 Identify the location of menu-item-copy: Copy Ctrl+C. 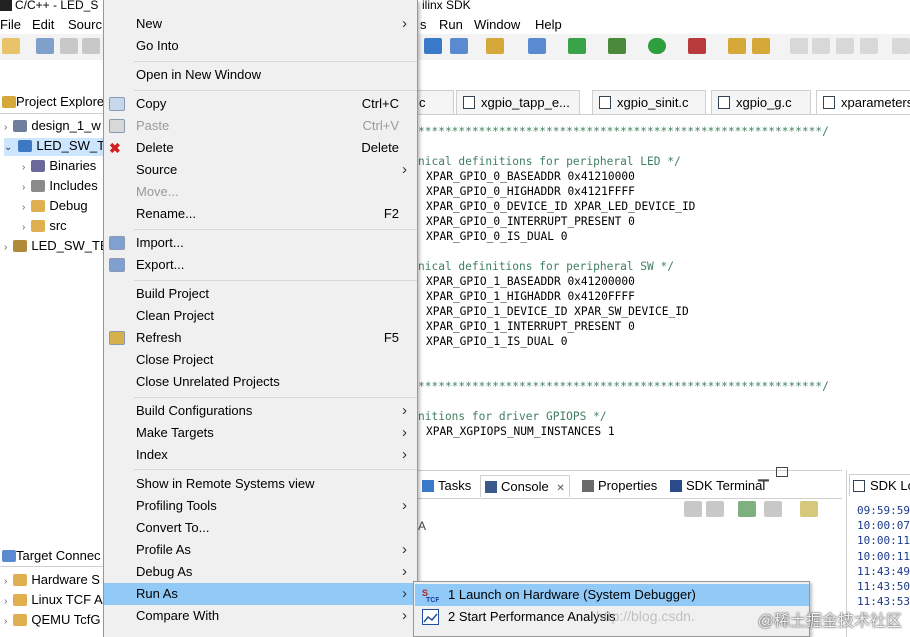
(260, 104).